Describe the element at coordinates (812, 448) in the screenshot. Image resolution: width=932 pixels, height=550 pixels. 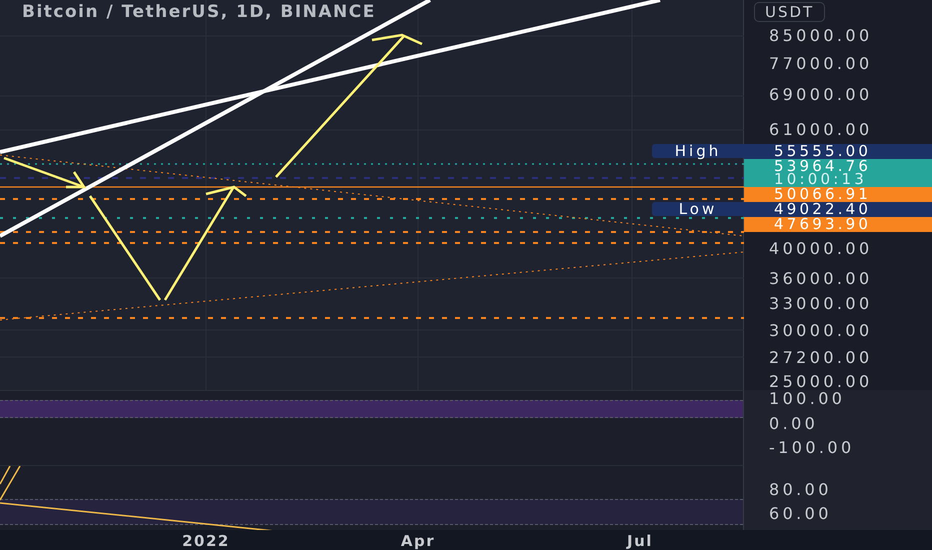
I see `indicator-label: -100.00` at that location.